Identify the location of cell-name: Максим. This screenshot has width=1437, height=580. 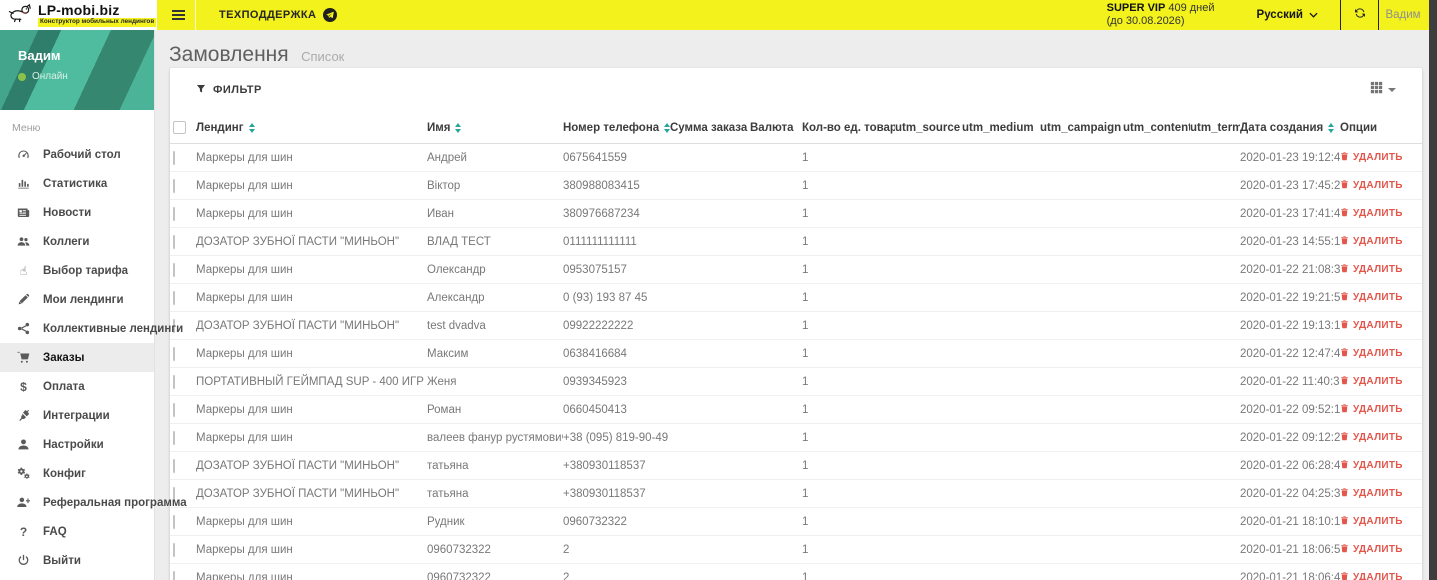
(495, 353).